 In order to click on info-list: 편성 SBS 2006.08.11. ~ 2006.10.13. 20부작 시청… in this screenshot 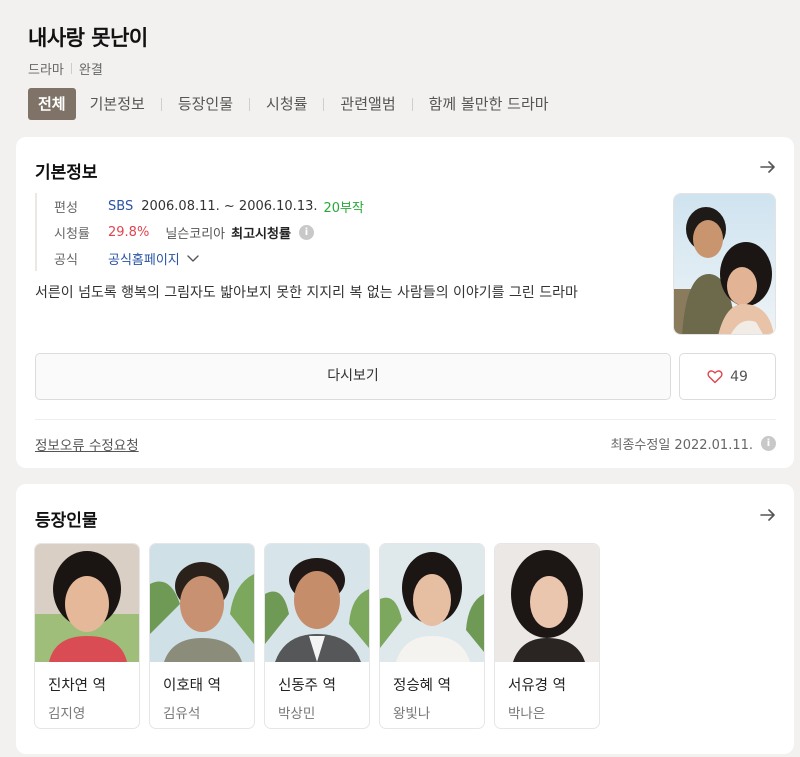, I will do `click(345, 232)`.